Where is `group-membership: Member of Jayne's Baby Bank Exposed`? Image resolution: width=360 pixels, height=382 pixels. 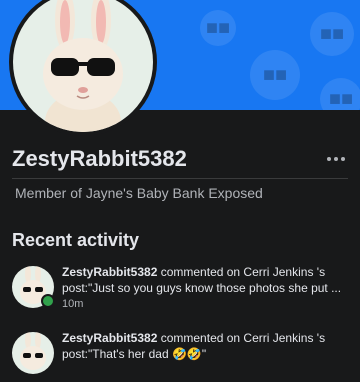
group-membership: Member of Jayne's Baby Bank Exposed is located at coordinates (139, 193).